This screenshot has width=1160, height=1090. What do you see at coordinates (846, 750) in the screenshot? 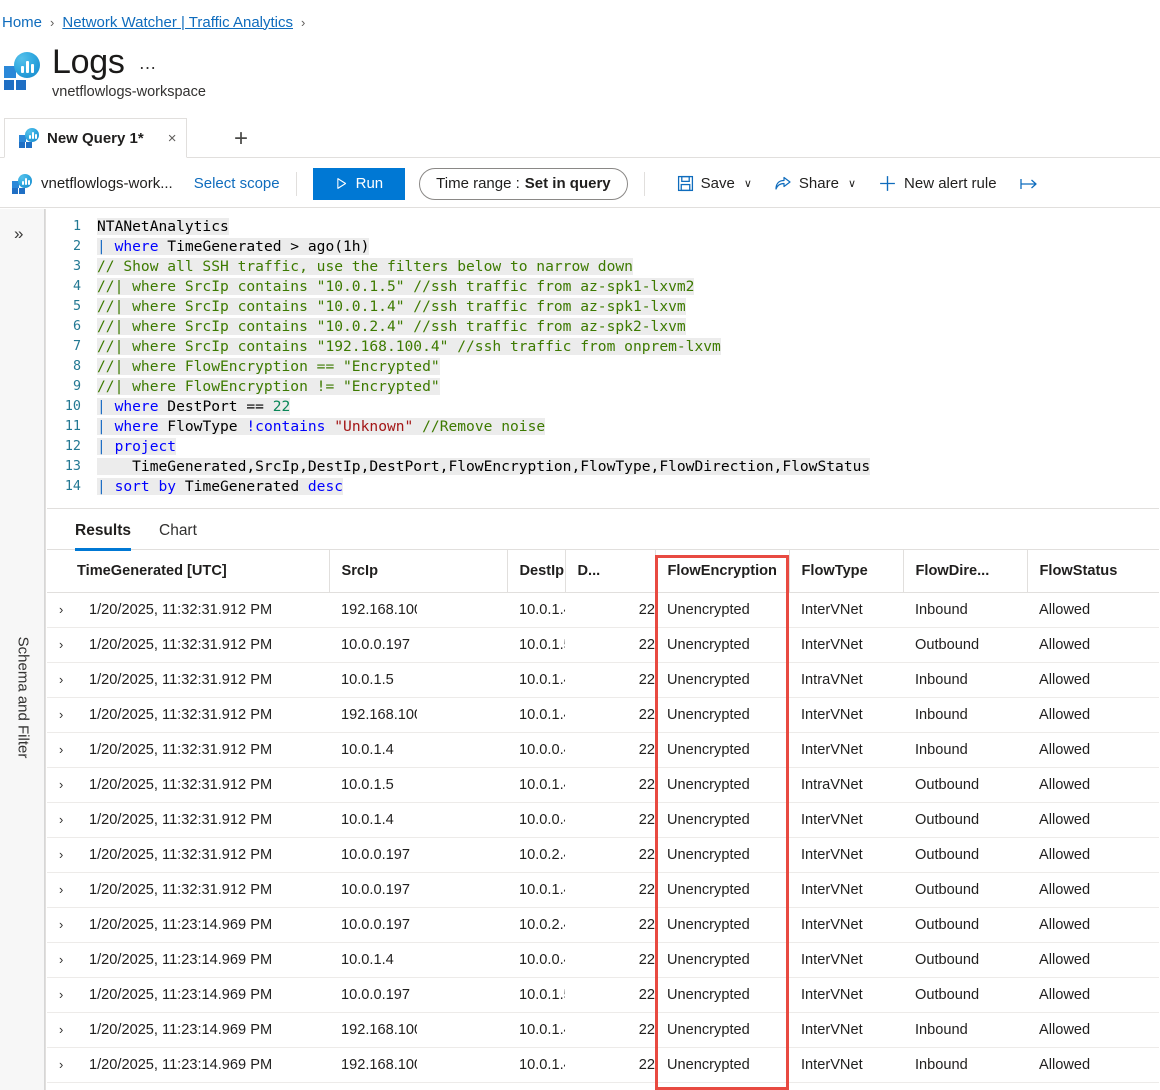
I see `cell-flowtype: InterVNet` at bounding box center [846, 750].